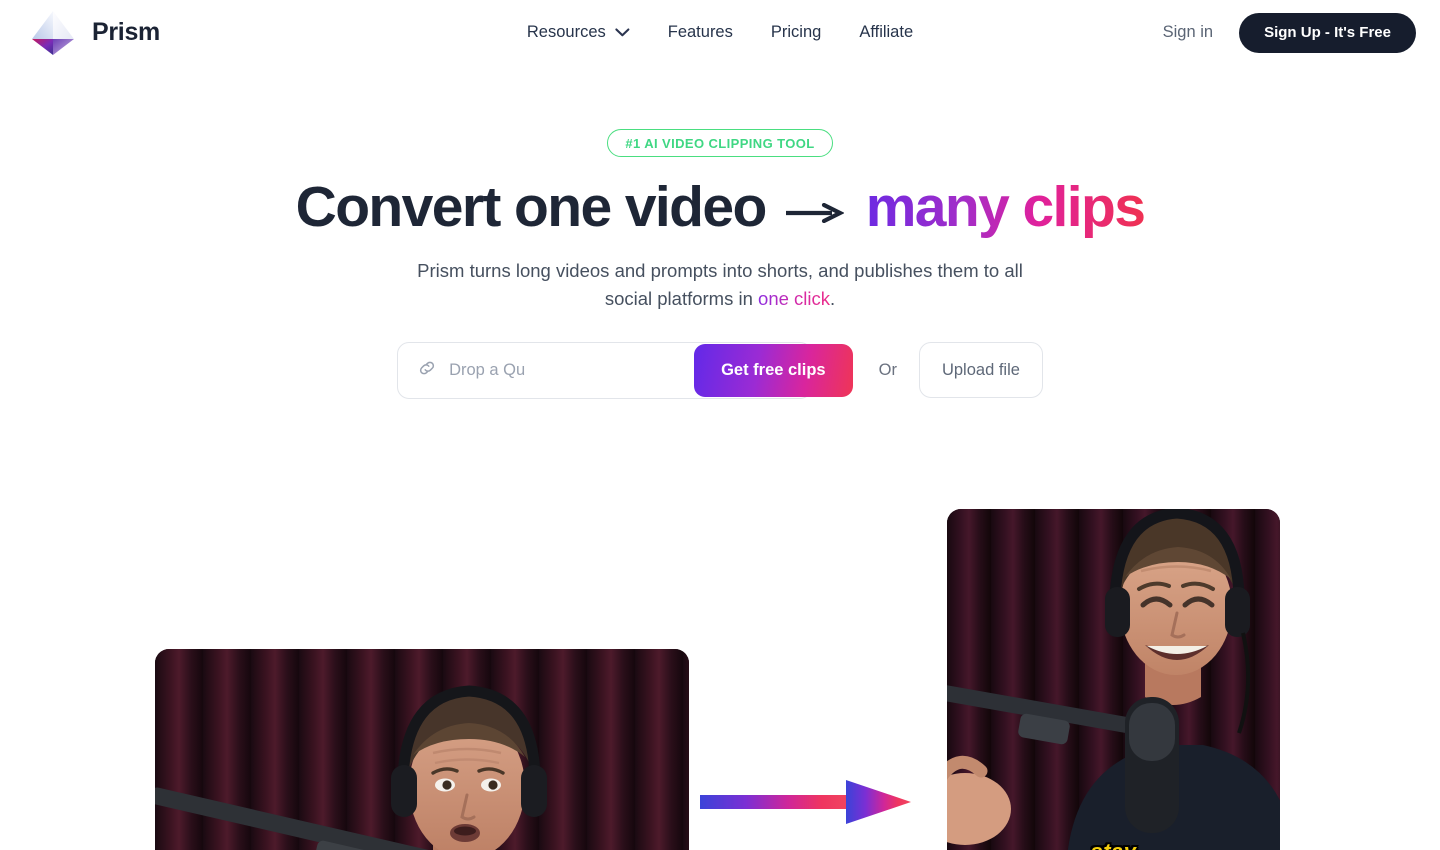 Image resolution: width=1440 pixels, height=850 pixels. What do you see at coordinates (622, 32) in the screenshot?
I see `chevron-down-icon` at bounding box center [622, 32].